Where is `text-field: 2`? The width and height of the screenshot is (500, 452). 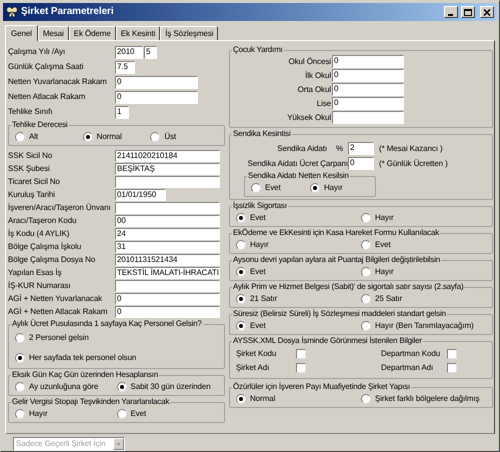 text-field: 2 is located at coordinates (361, 148).